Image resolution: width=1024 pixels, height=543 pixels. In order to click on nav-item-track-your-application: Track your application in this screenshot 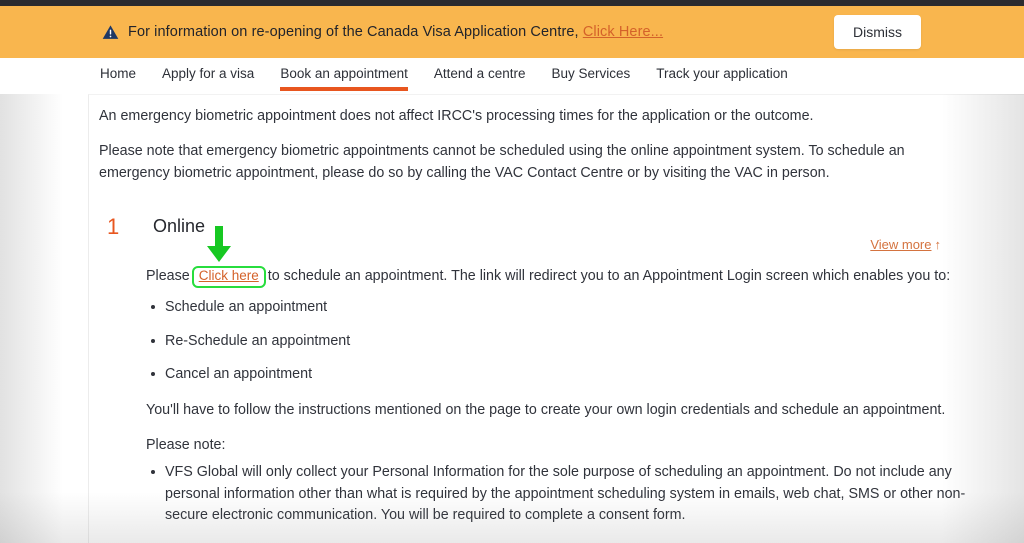, I will do `click(722, 76)`.